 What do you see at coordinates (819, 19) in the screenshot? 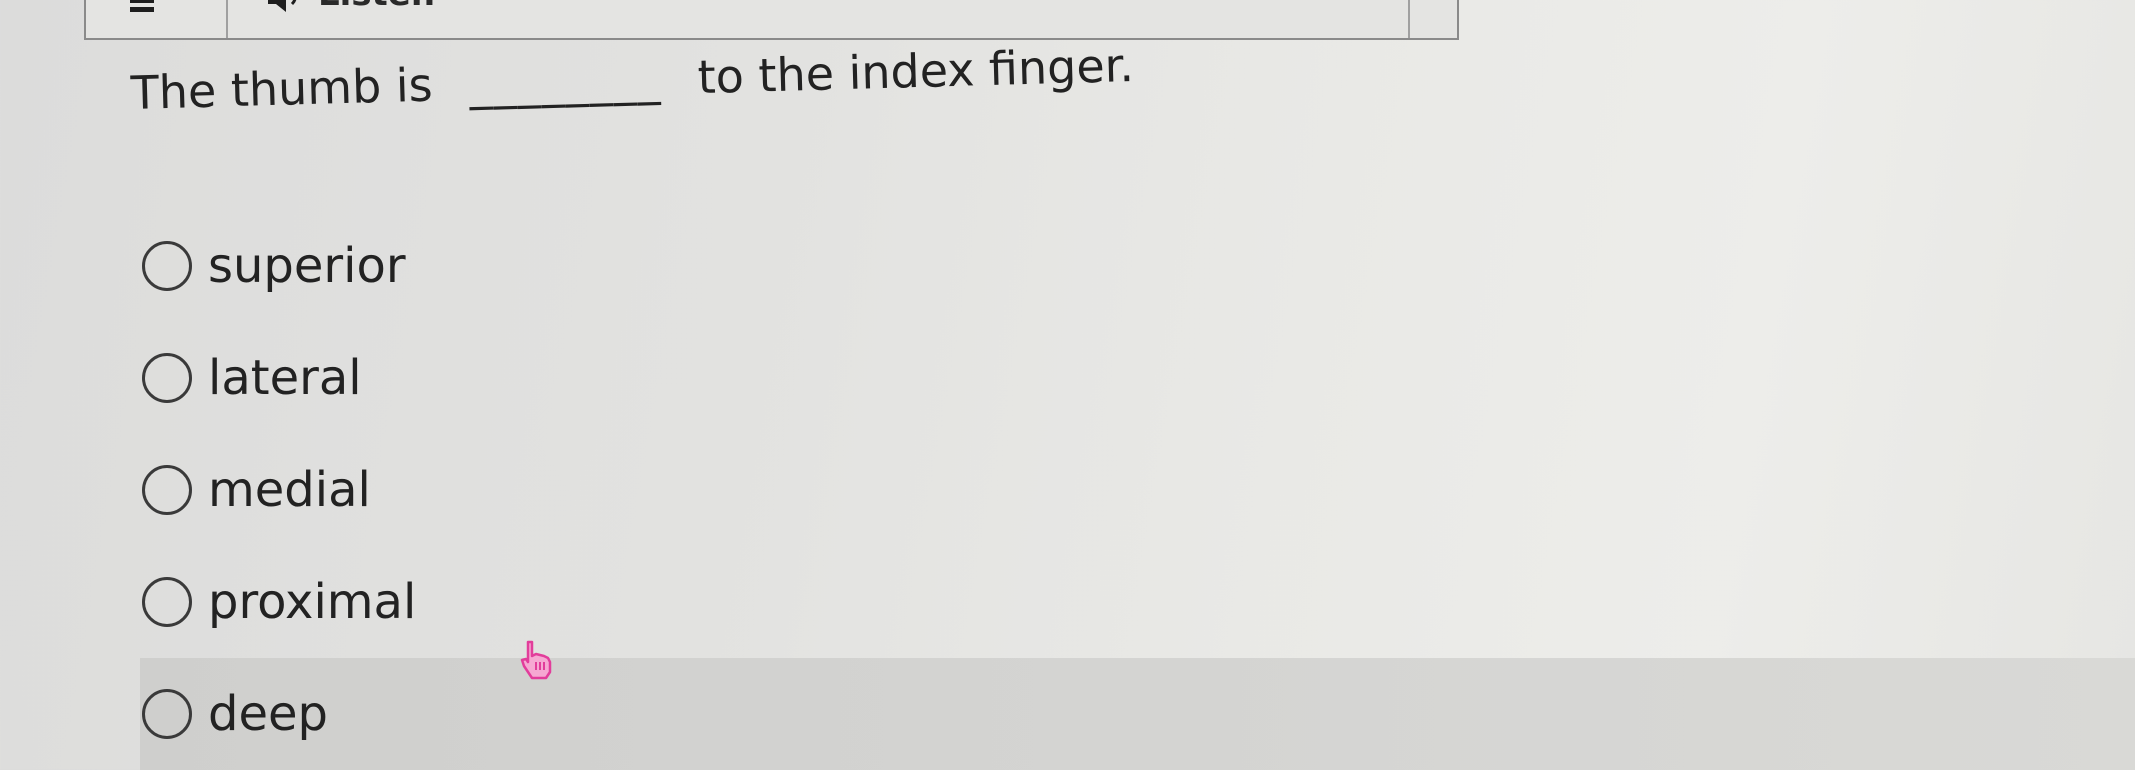
I see `listen-button: Listen` at bounding box center [819, 19].